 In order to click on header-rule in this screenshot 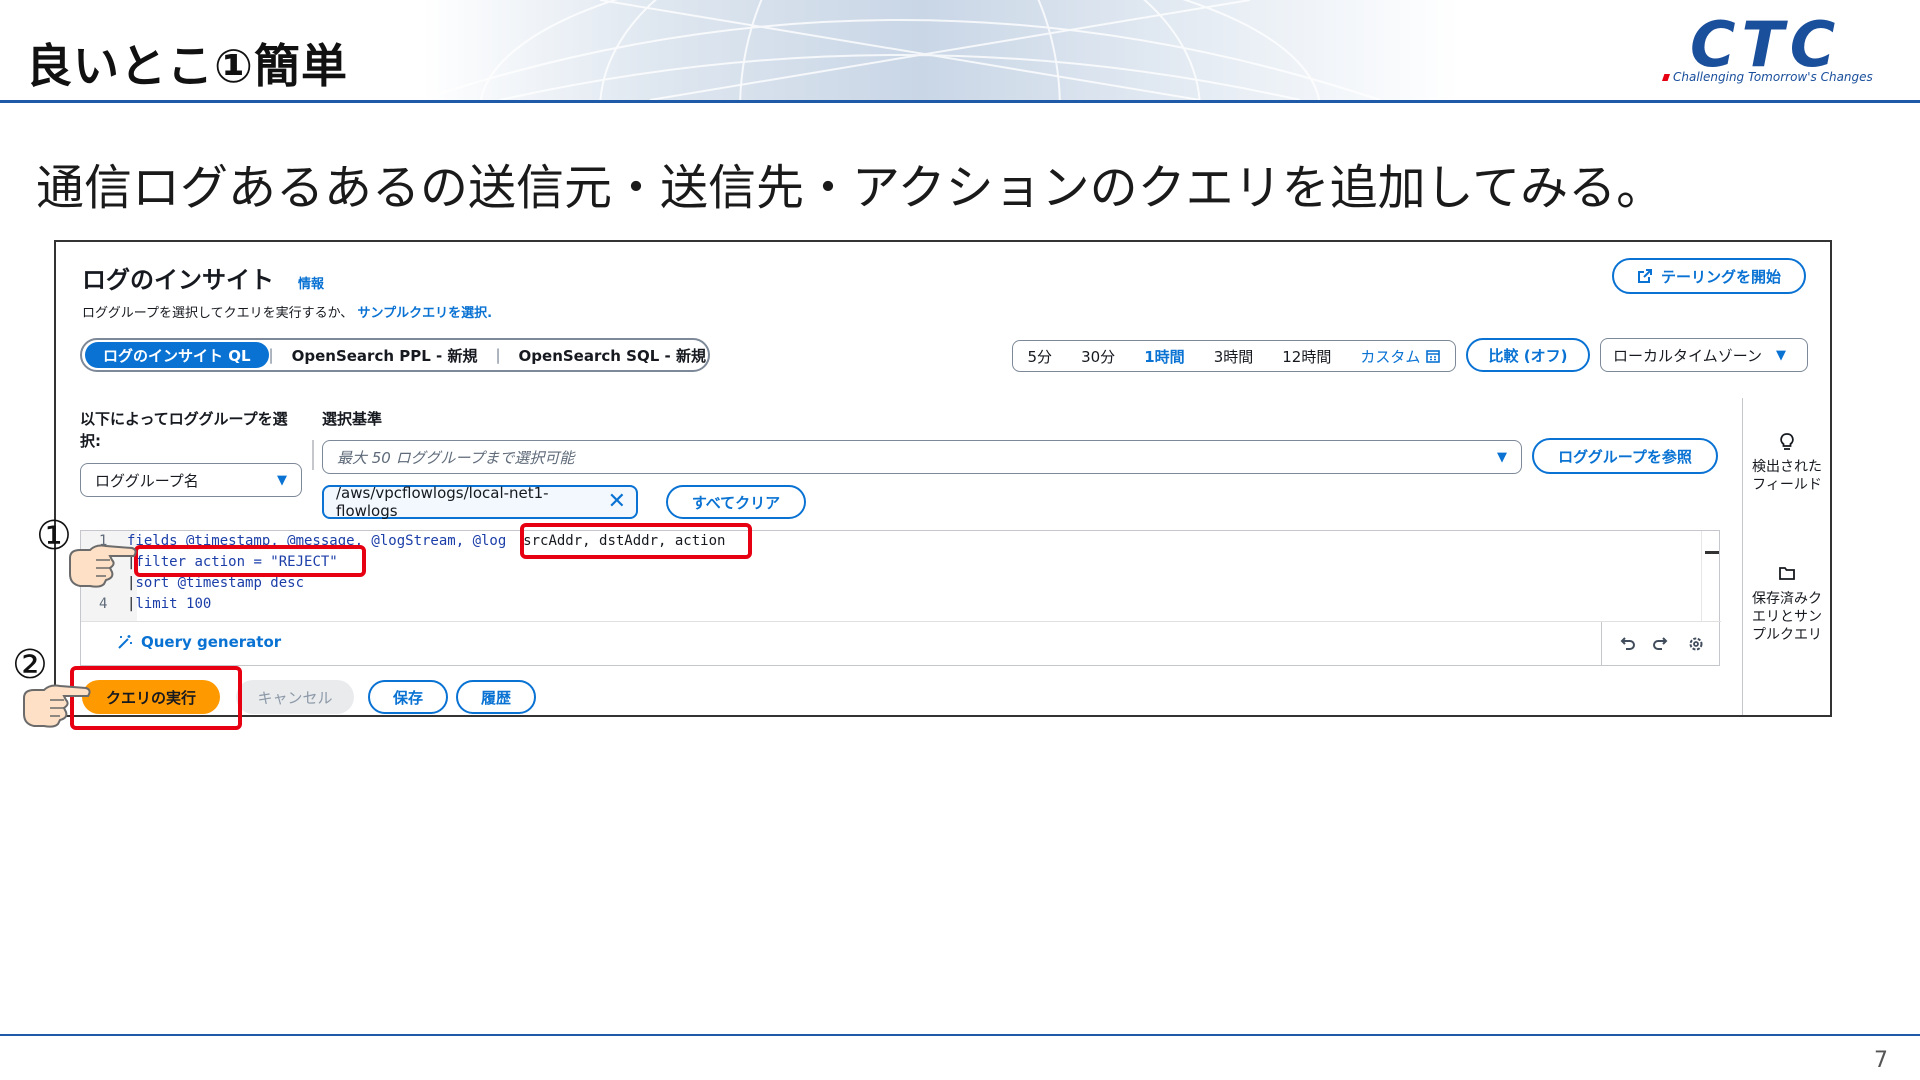, I will do `click(960, 101)`.